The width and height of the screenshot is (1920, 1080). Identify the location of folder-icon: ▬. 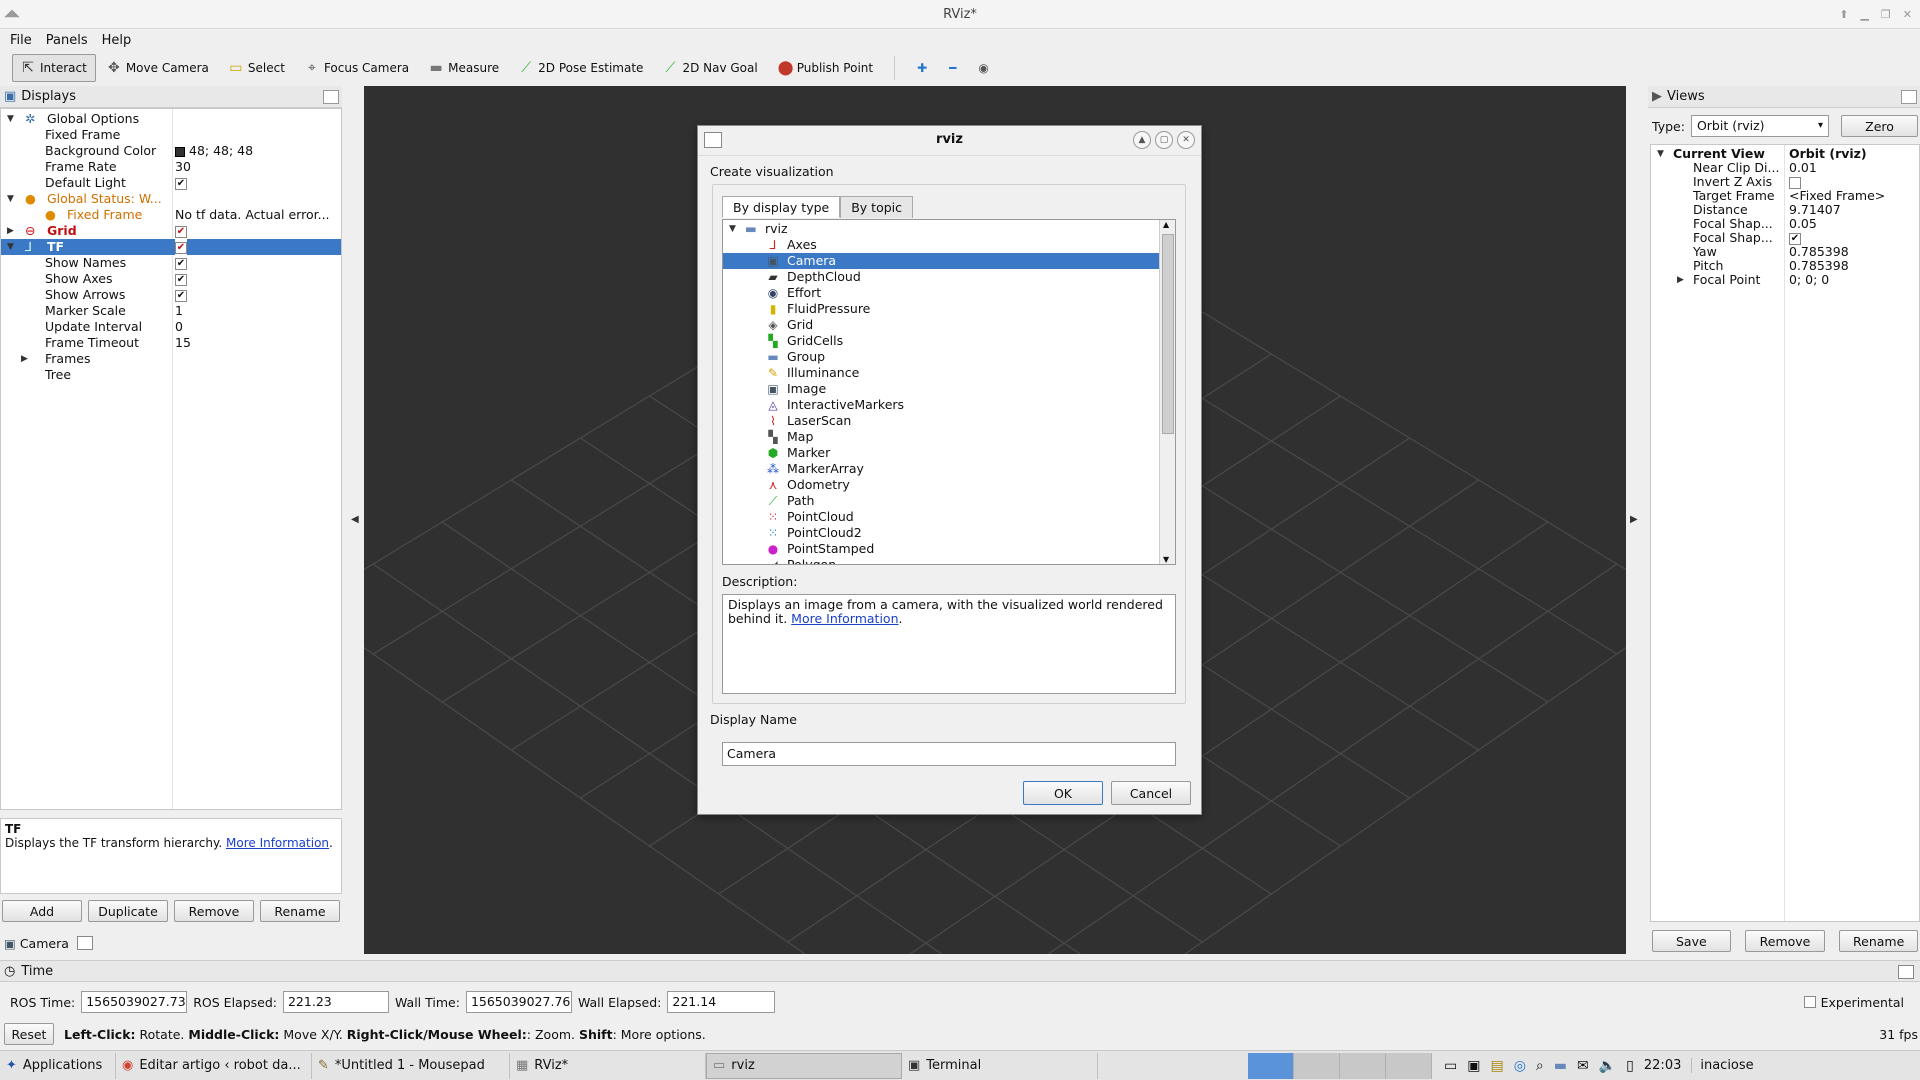
(1560, 1066).